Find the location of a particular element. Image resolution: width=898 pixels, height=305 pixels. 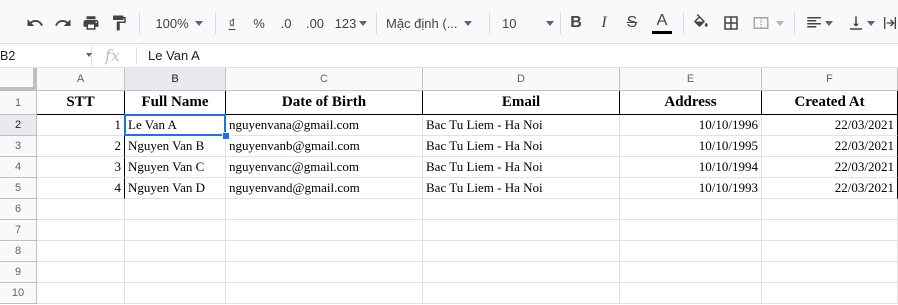

zoom-select: 100% is located at coordinates (179, 23).